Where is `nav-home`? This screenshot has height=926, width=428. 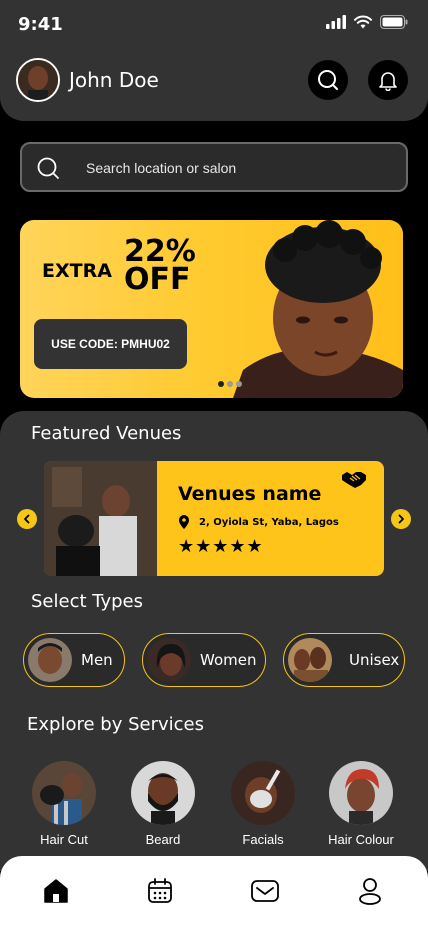 nav-home is located at coordinates (56, 891).